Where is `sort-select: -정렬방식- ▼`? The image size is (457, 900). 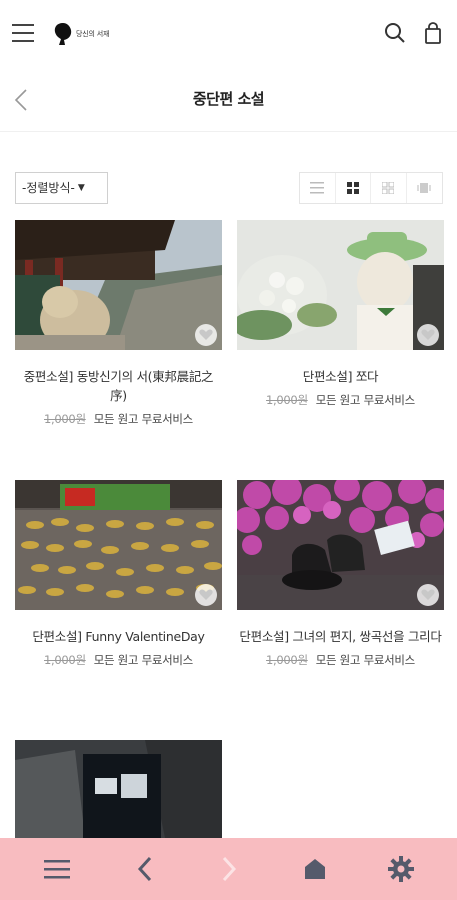 sort-select: -정렬방식- ▼ is located at coordinates (61, 188).